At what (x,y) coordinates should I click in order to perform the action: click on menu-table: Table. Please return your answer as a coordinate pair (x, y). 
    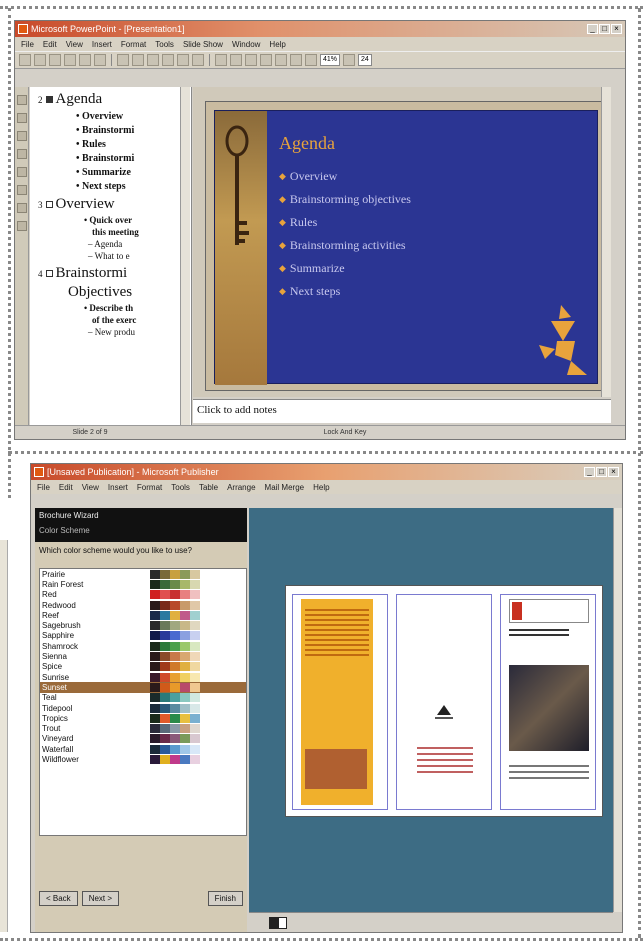
    Looking at the image, I should click on (208, 487).